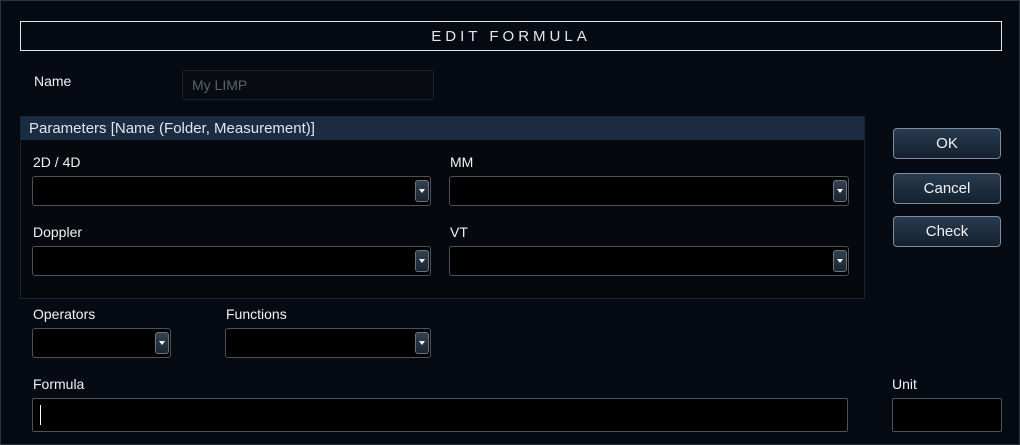  Describe the element at coordinates (256, 314) in the screenshot. I see `functions-label: Functions` at that location.